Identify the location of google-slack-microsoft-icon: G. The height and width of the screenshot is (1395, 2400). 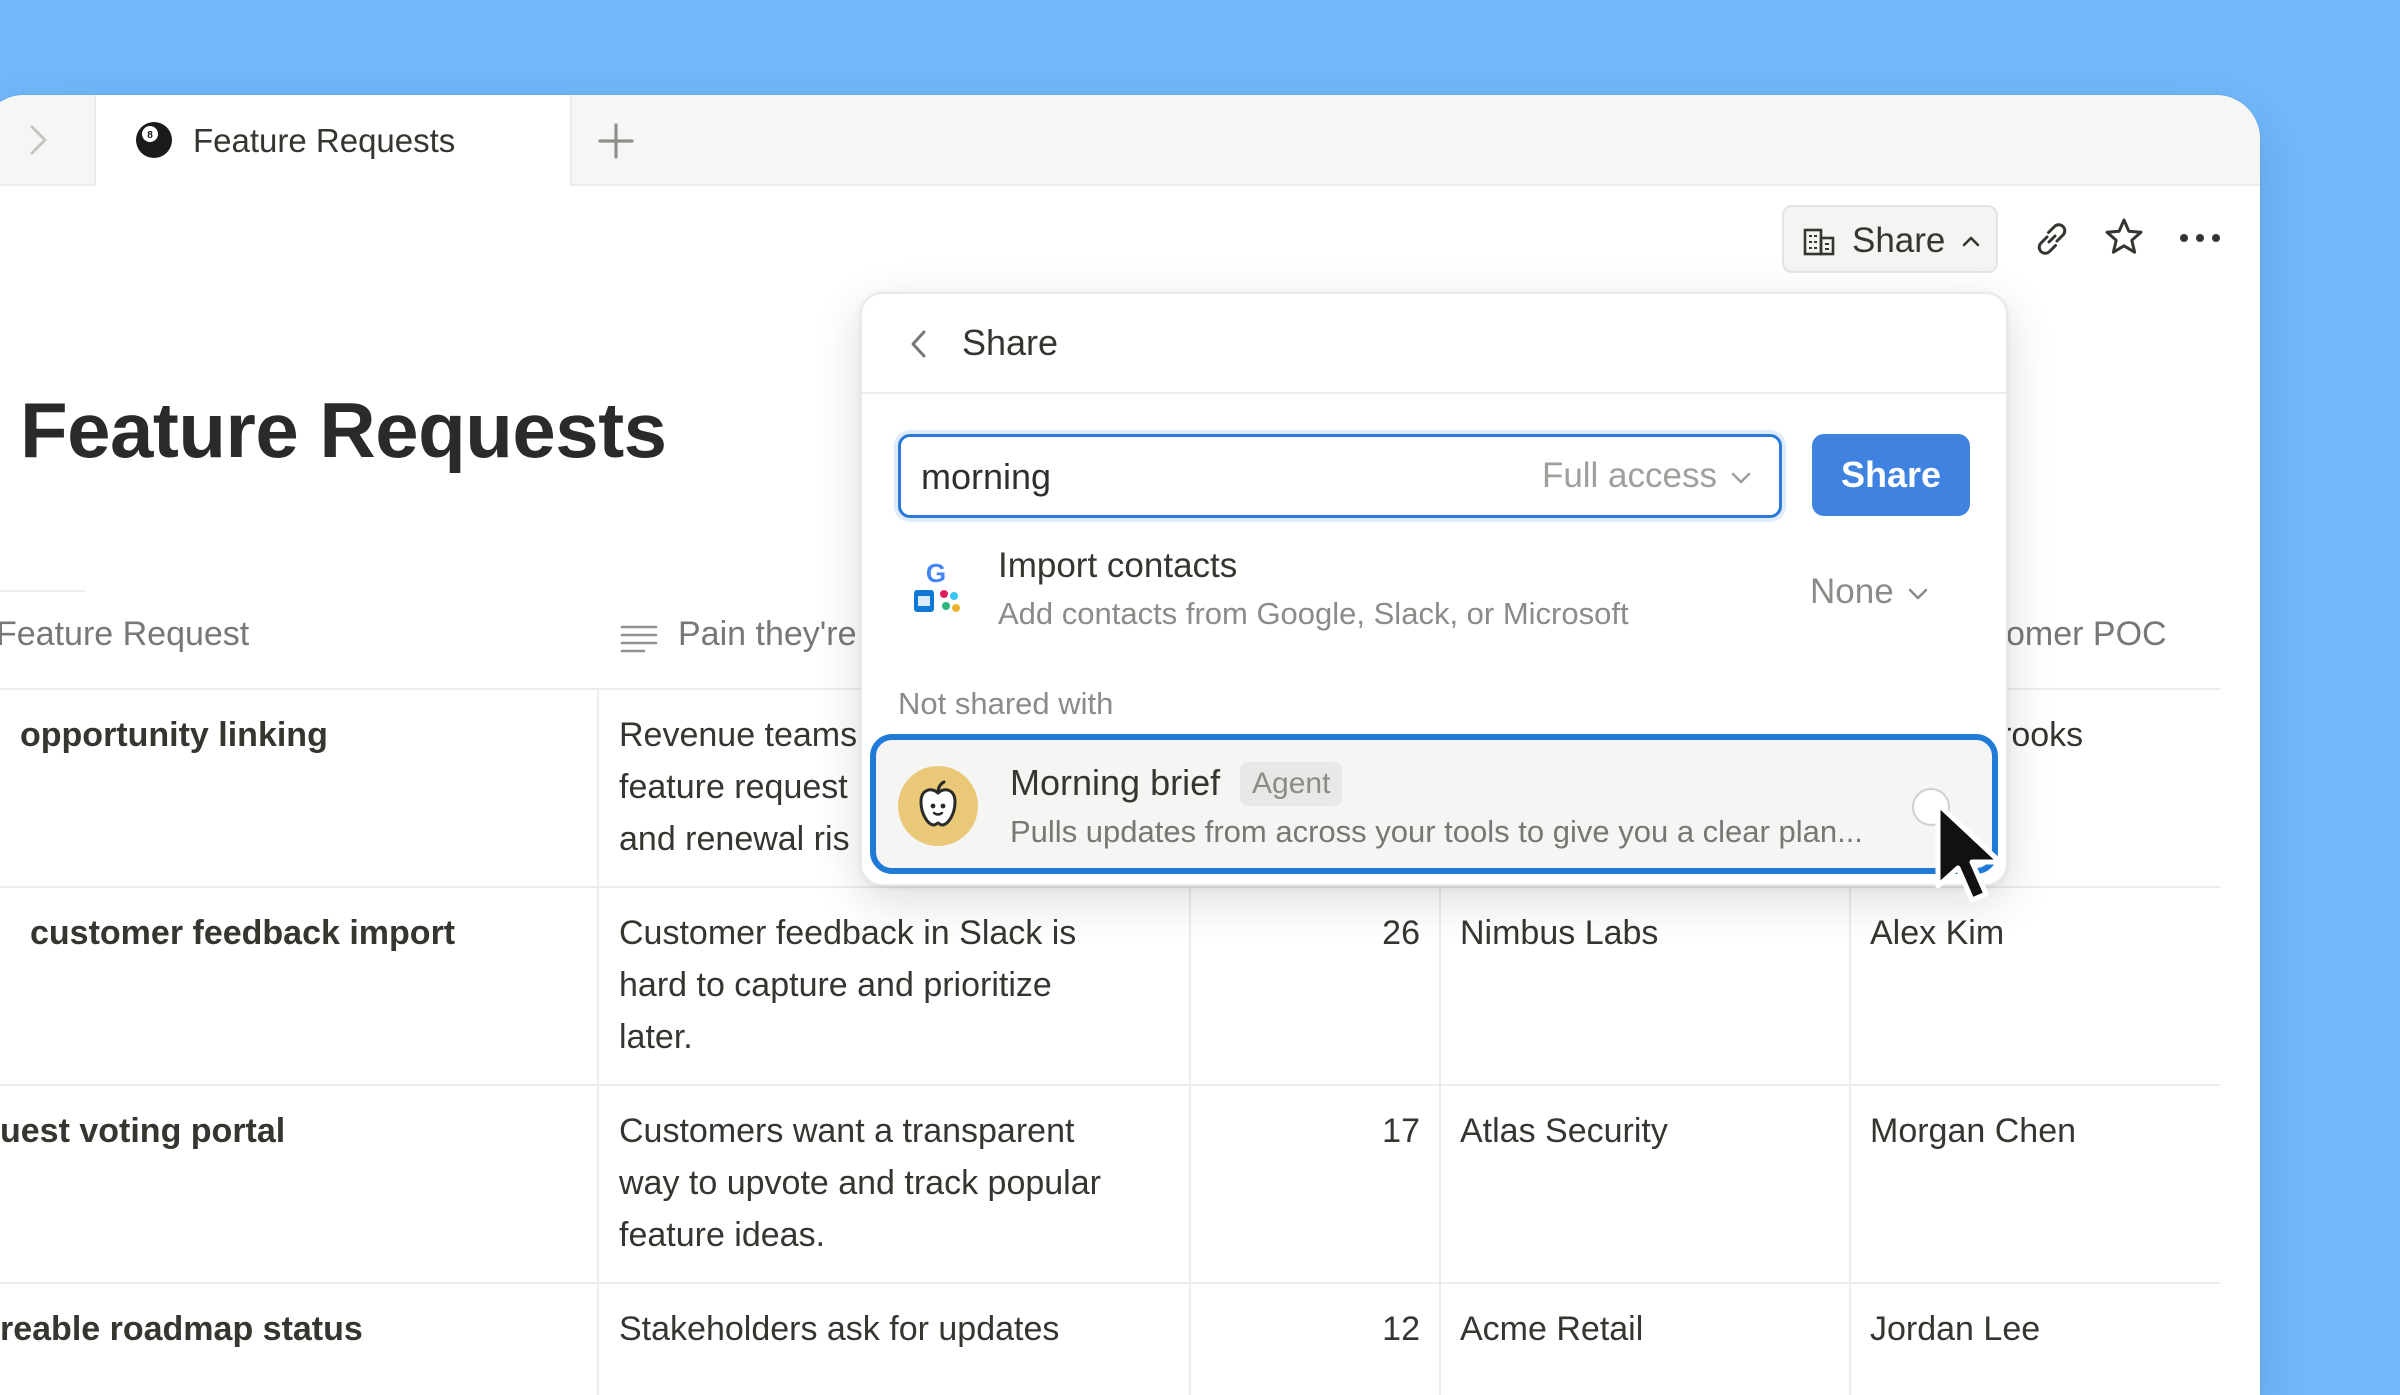
(937, 585).